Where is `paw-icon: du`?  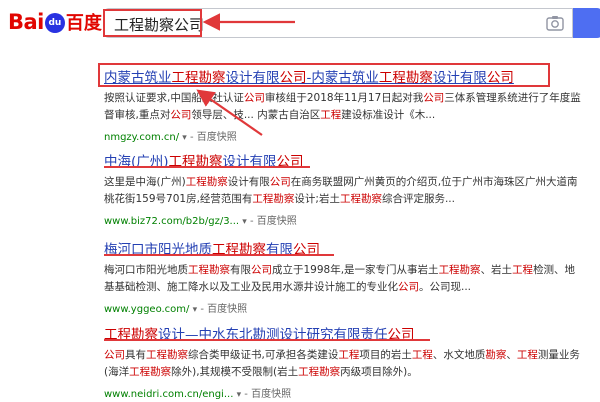
paw-icon: du is located at coordinates (54, 23).